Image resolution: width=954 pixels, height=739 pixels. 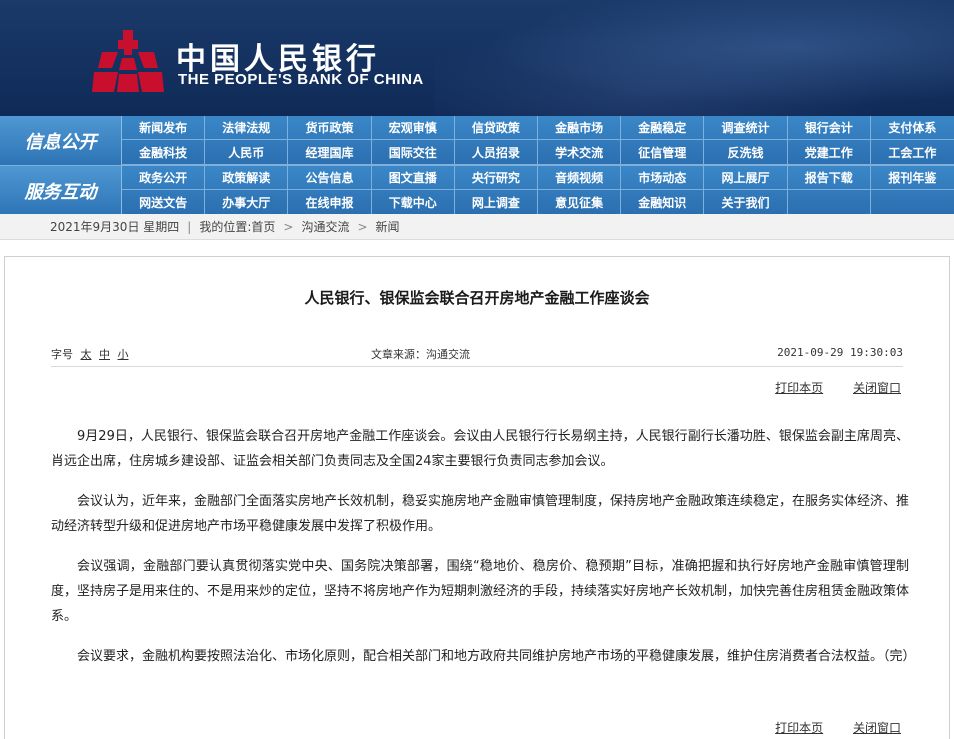 I want to click on nav-item-online-filing: 在线申报, so click(x=330, y=202).